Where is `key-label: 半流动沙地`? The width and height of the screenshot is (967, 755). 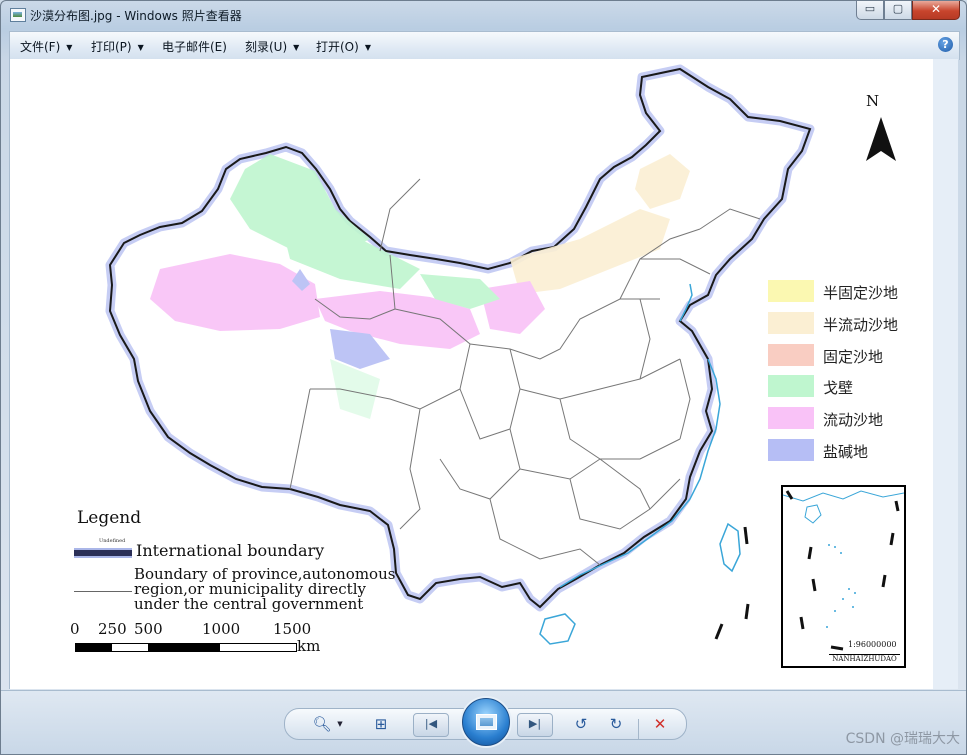 key-label: 半流动沙地 is located at coordinates (861, 325).